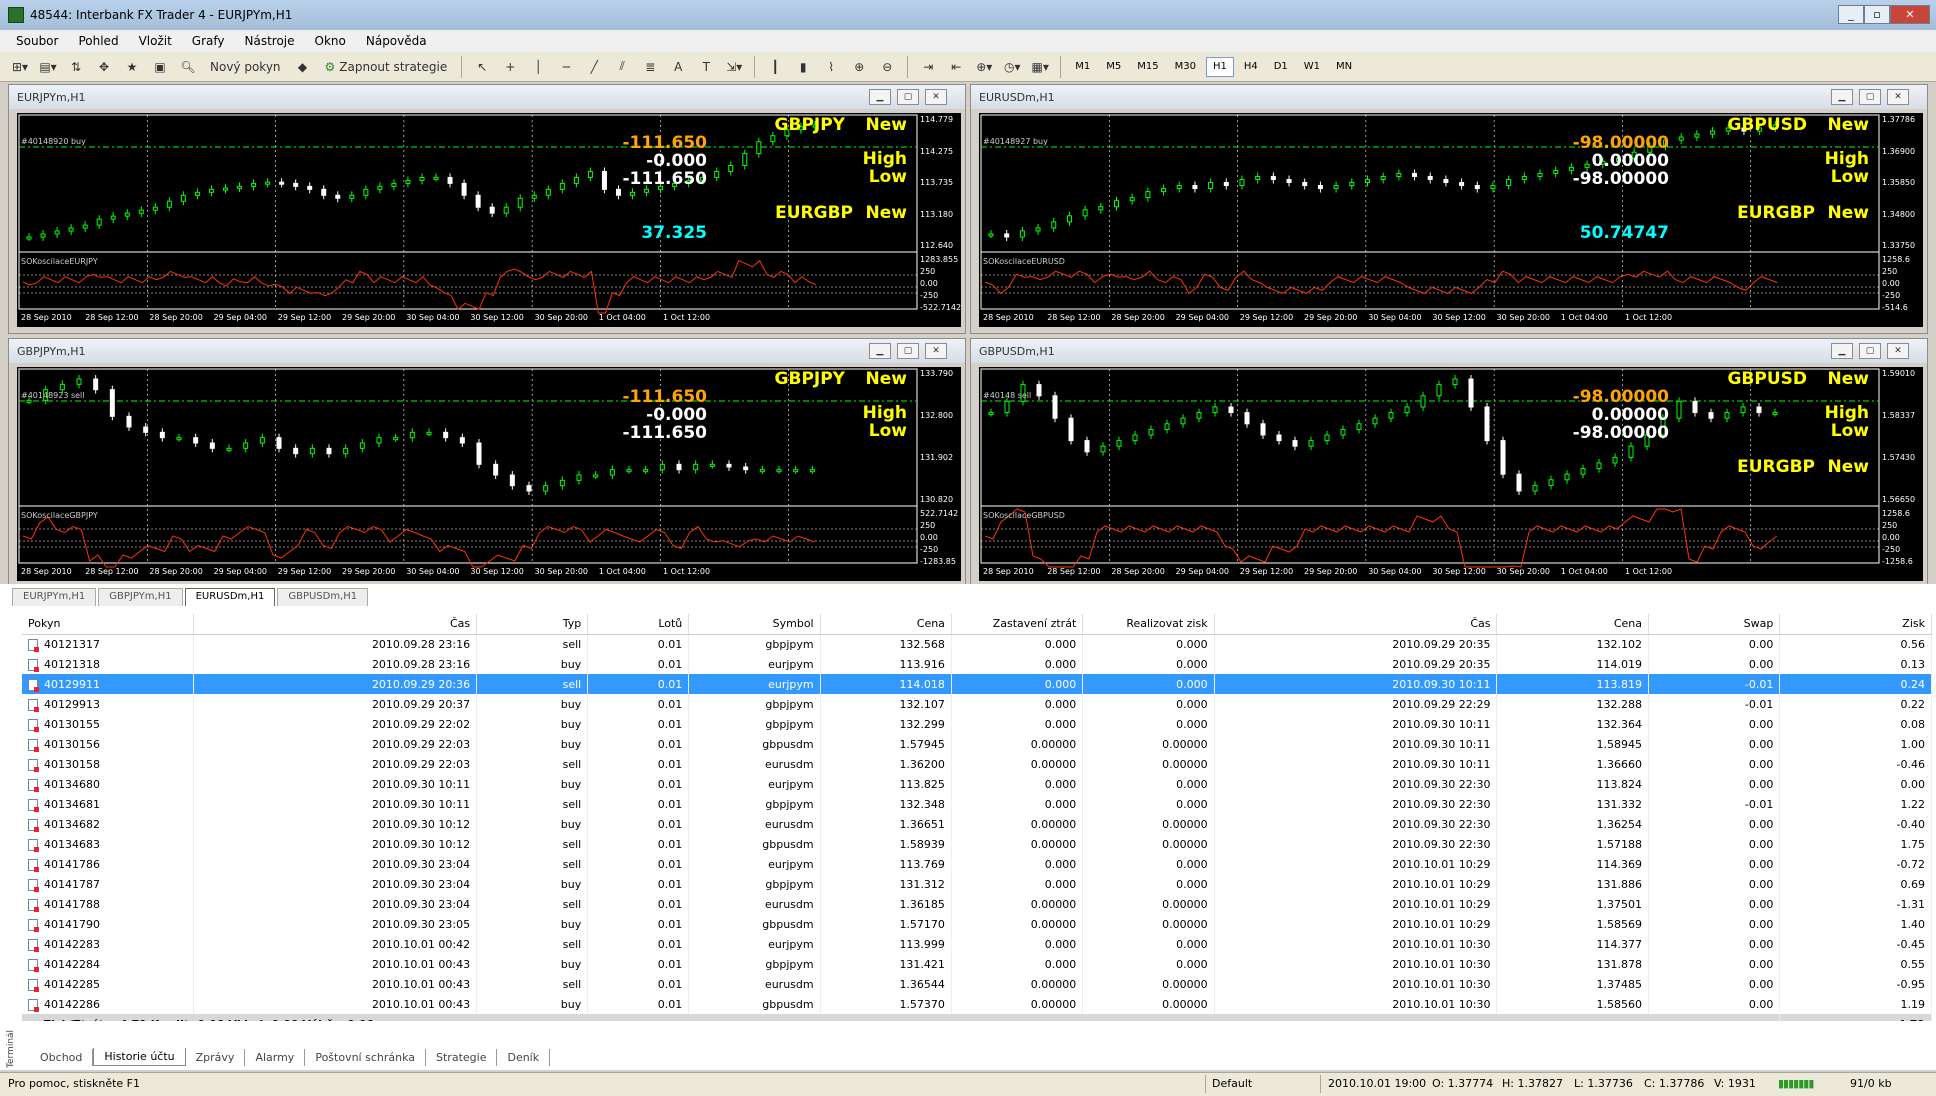  What do you see at coordinates (831, 67) in the screenshot?
I see `line-chart-icon: ⌇` at bounding box center [831, 67].